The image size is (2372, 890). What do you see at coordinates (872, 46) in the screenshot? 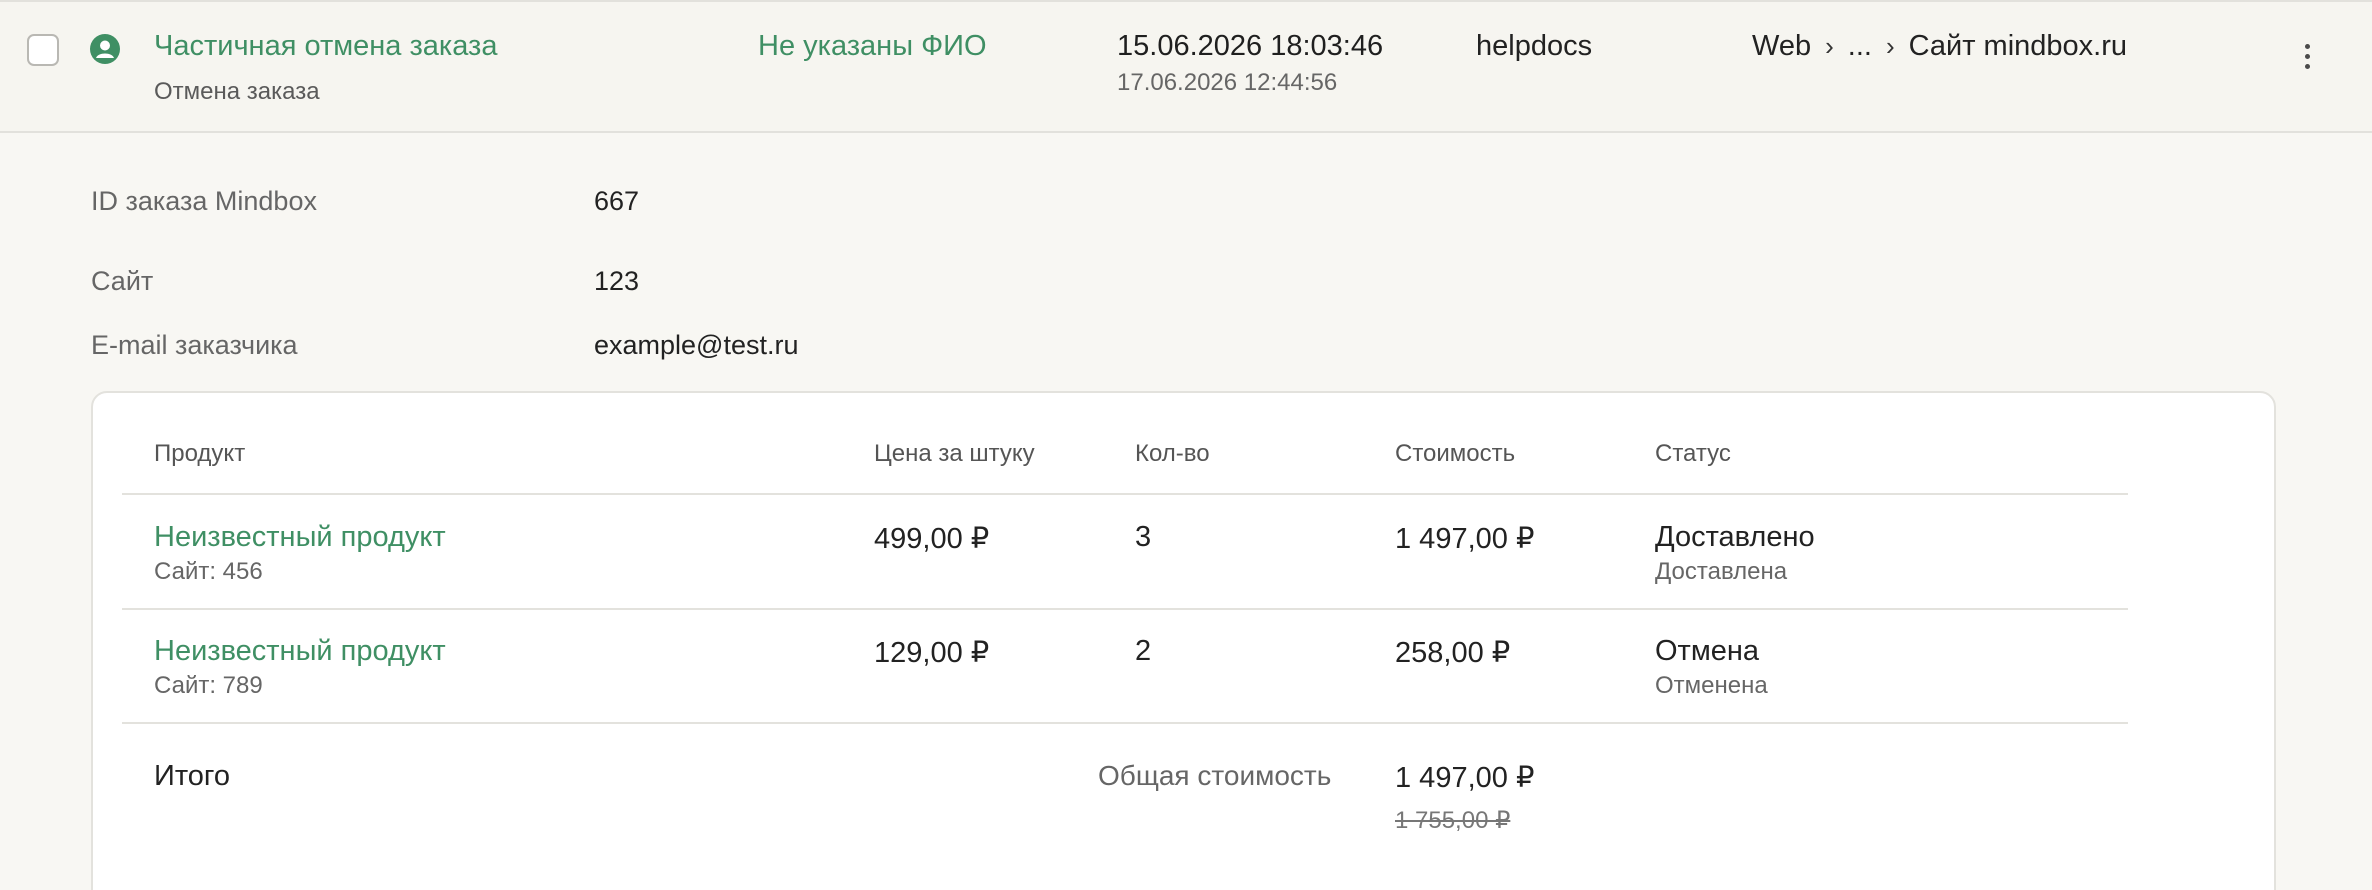
I see `customer-name-link: Не указаны ФИО` at bounding box center [872, 46].